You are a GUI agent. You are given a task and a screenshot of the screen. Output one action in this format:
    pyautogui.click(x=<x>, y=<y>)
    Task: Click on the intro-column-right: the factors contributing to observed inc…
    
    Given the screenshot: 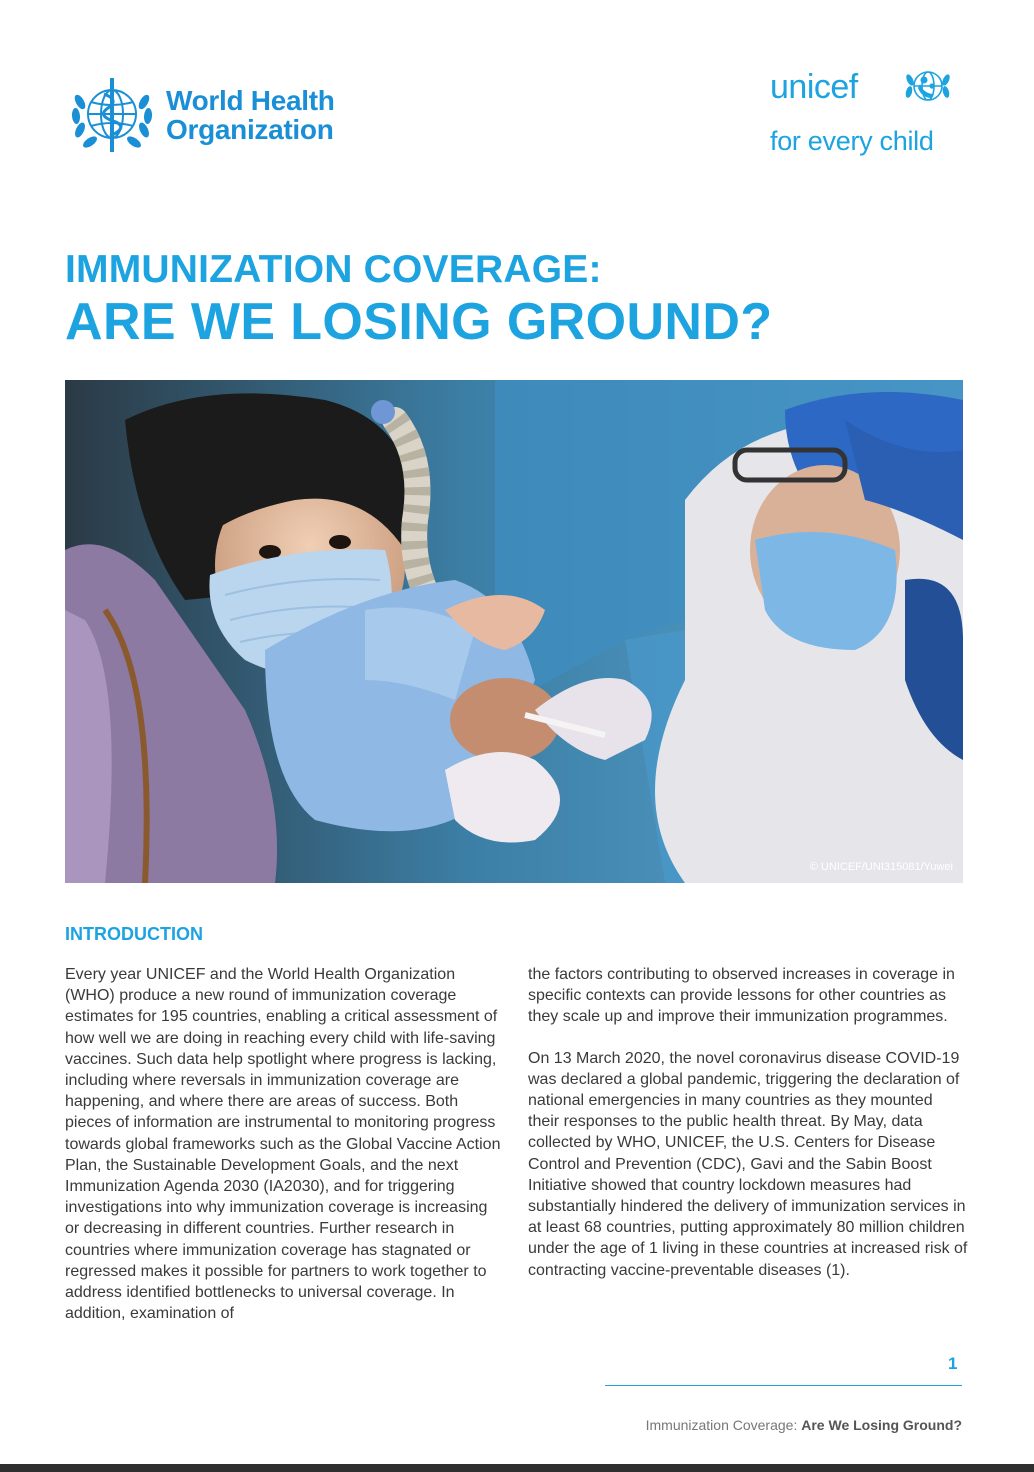 What is the action you would take?
    pyautogui.click(x=748, y=1132)
    